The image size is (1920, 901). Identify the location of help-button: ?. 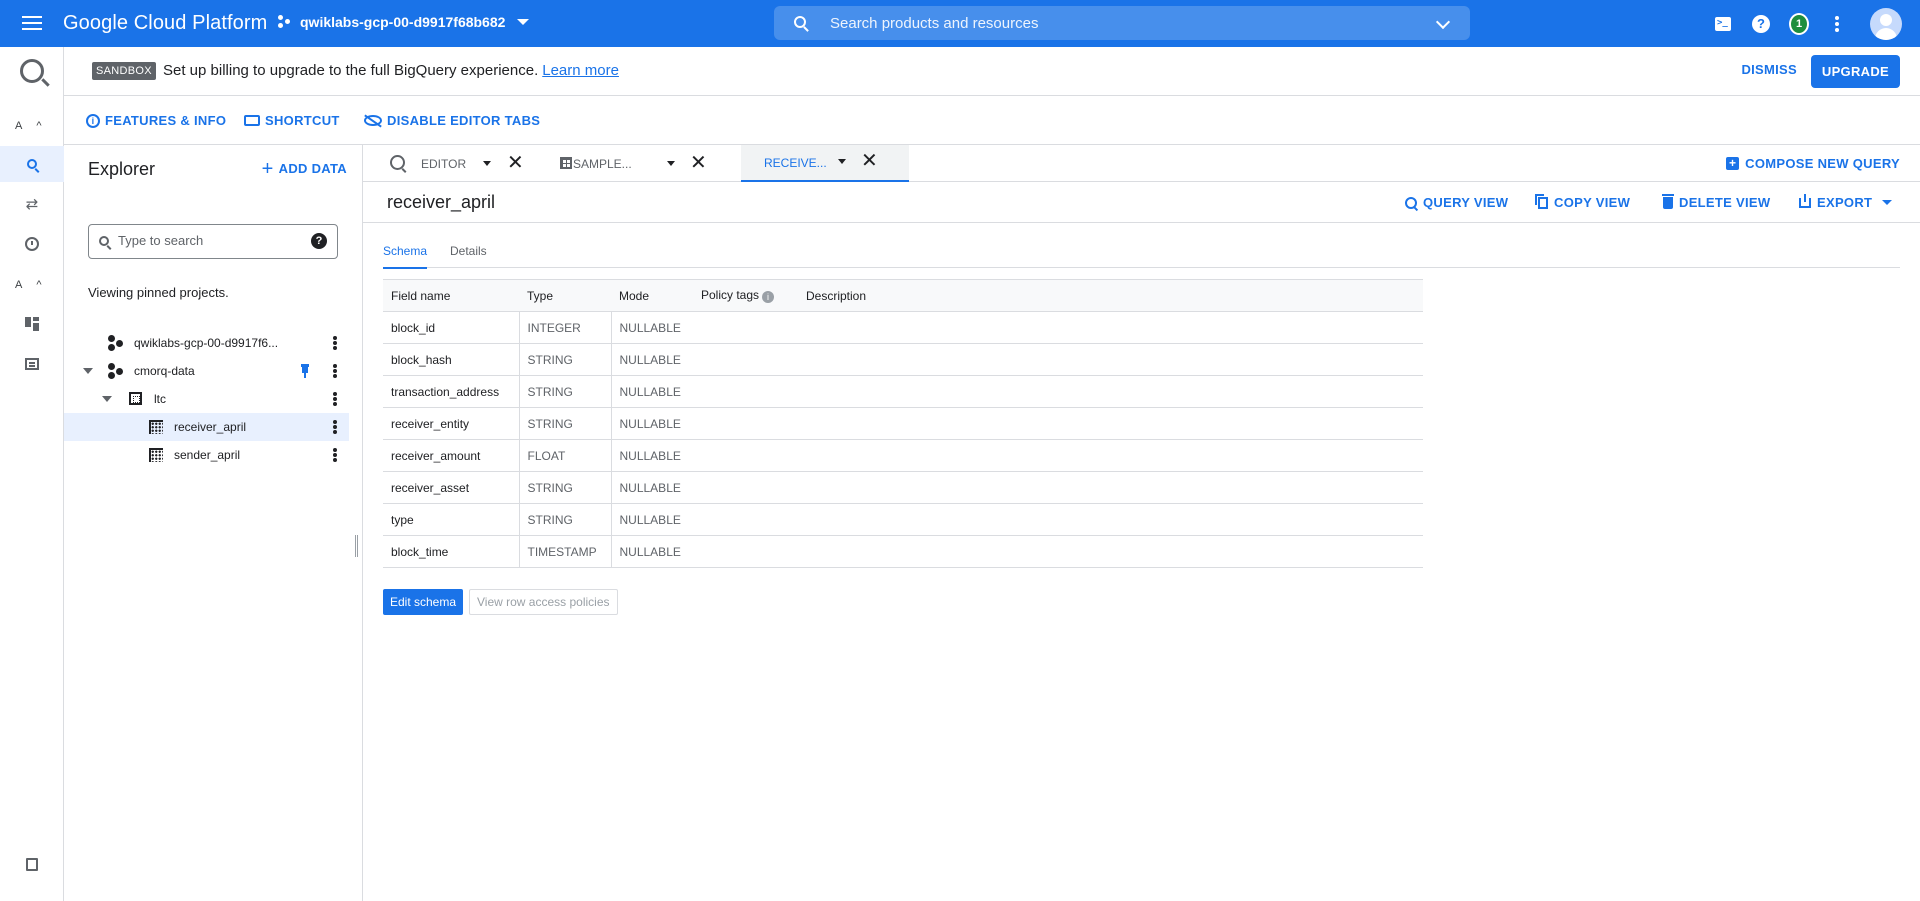
(1761, 24).